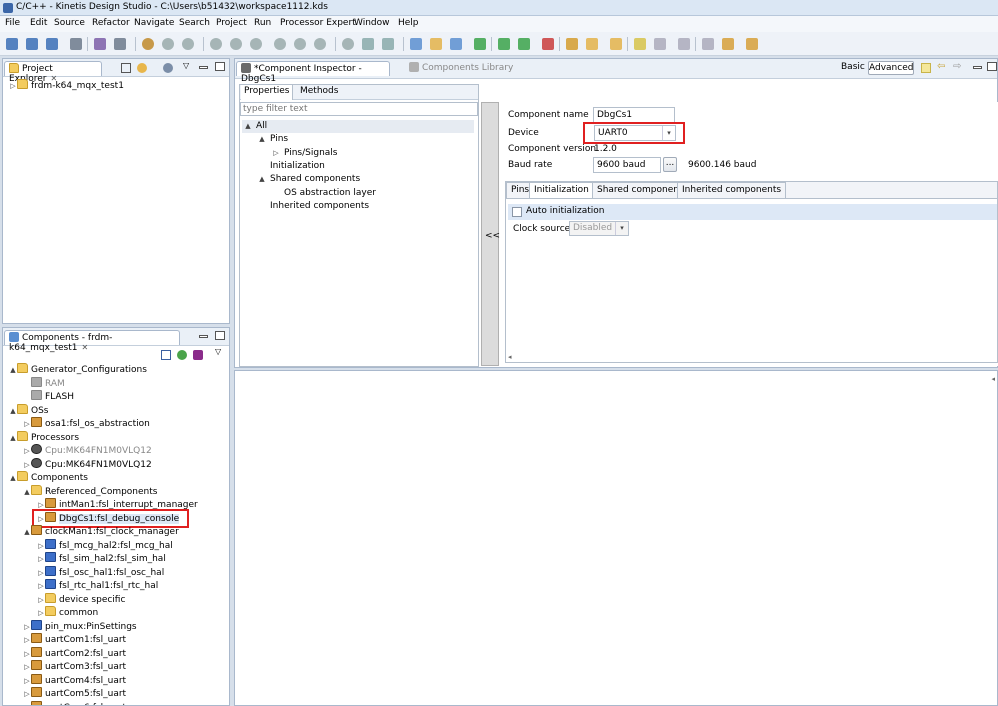  I want to click on debug-run-icon, so click(504, 44).